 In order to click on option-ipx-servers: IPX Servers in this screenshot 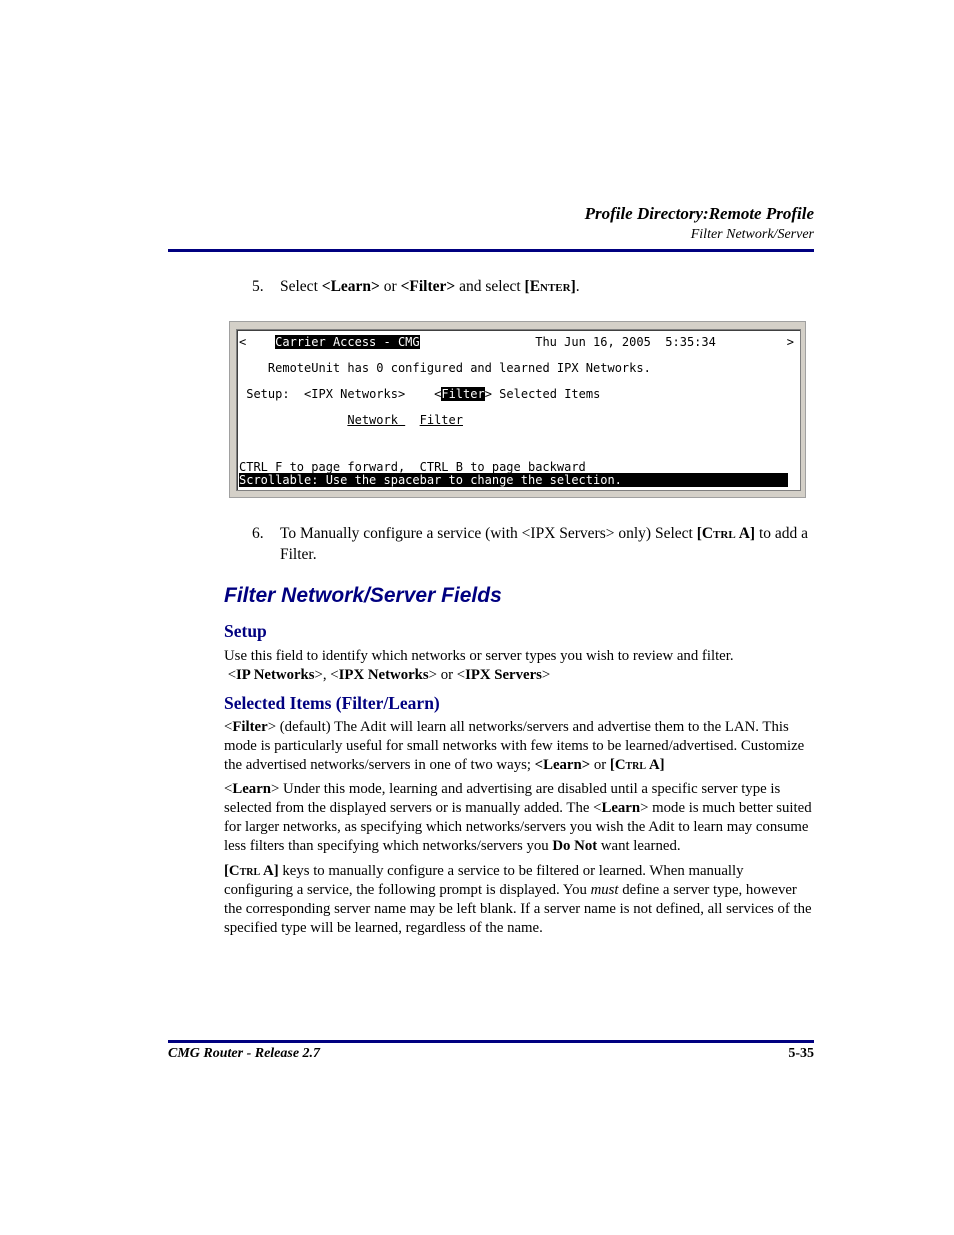, I will do `click(503, 675)`.